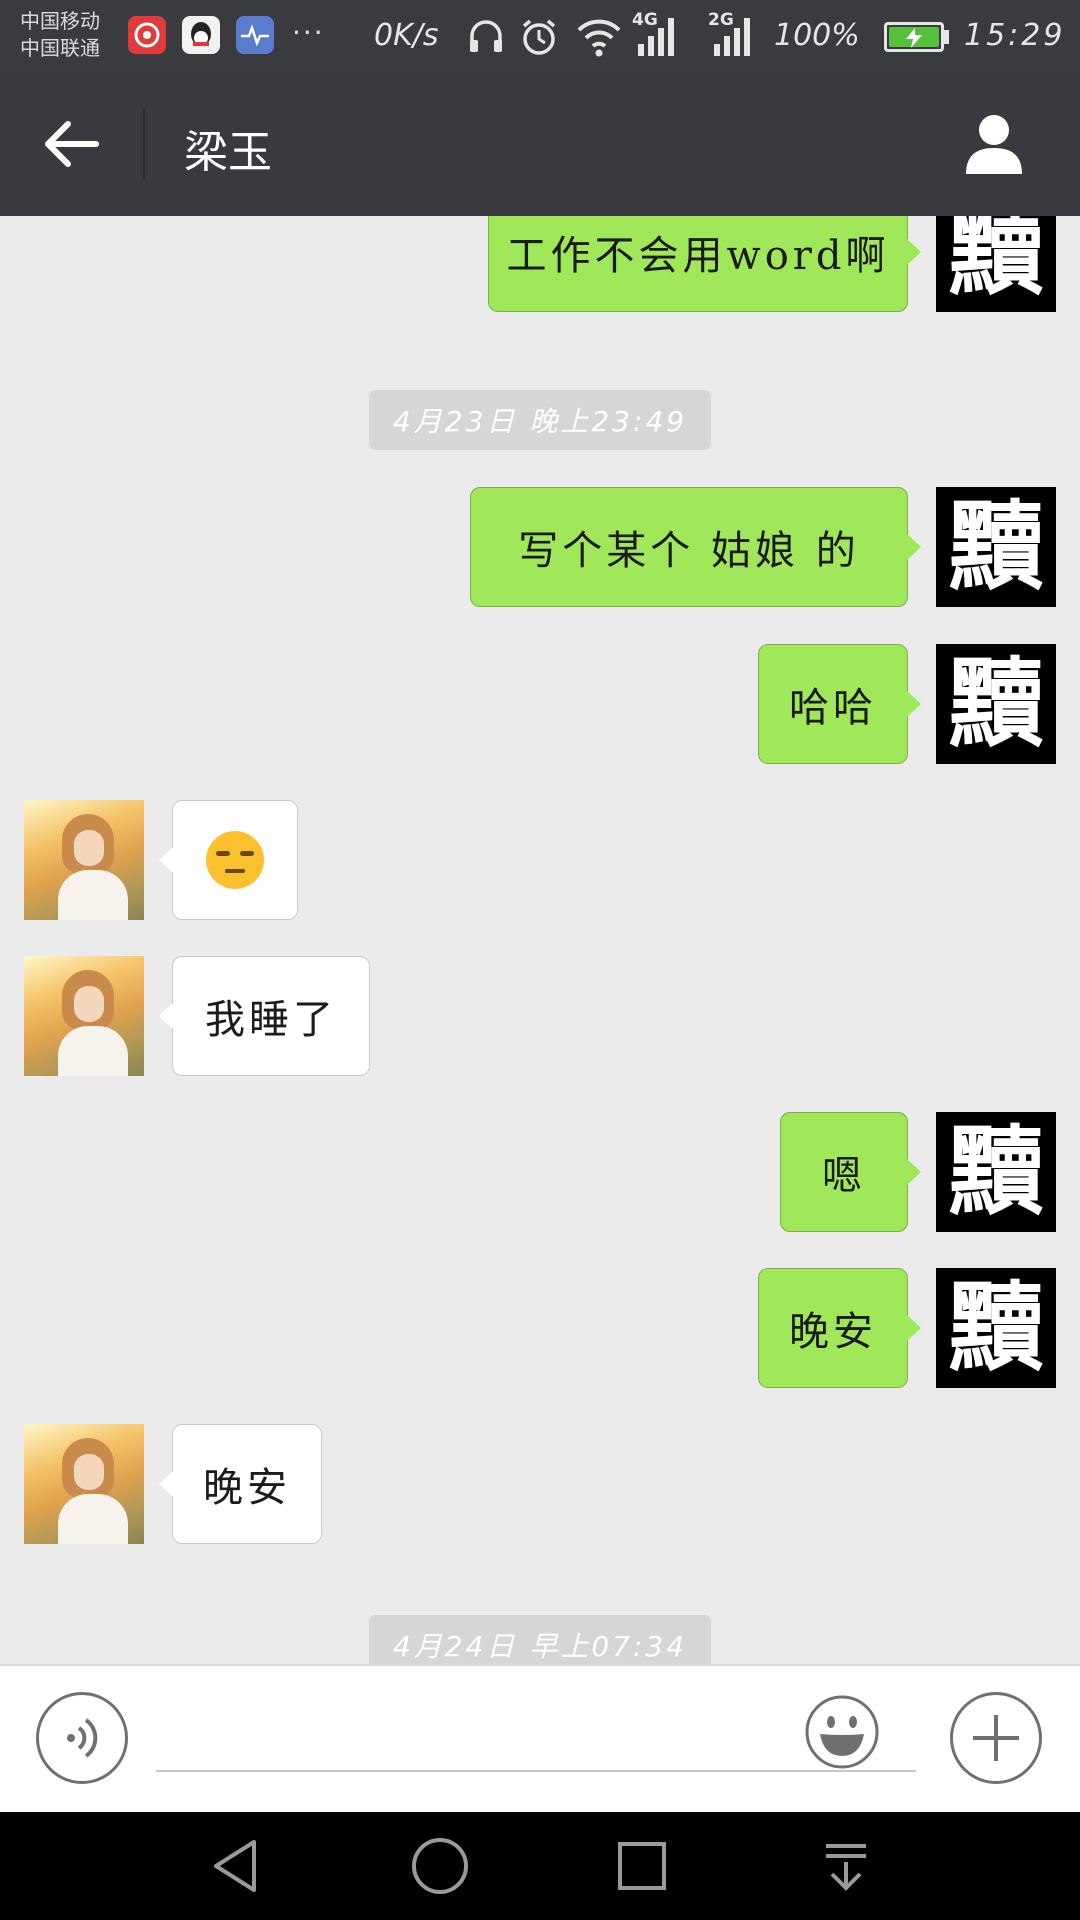 This screenshot has height=1920, width=1080. What do you see at coordinates (308, 32) in the screenshot?
I see `more-notifications: ···` at bounding box center [308, 32].